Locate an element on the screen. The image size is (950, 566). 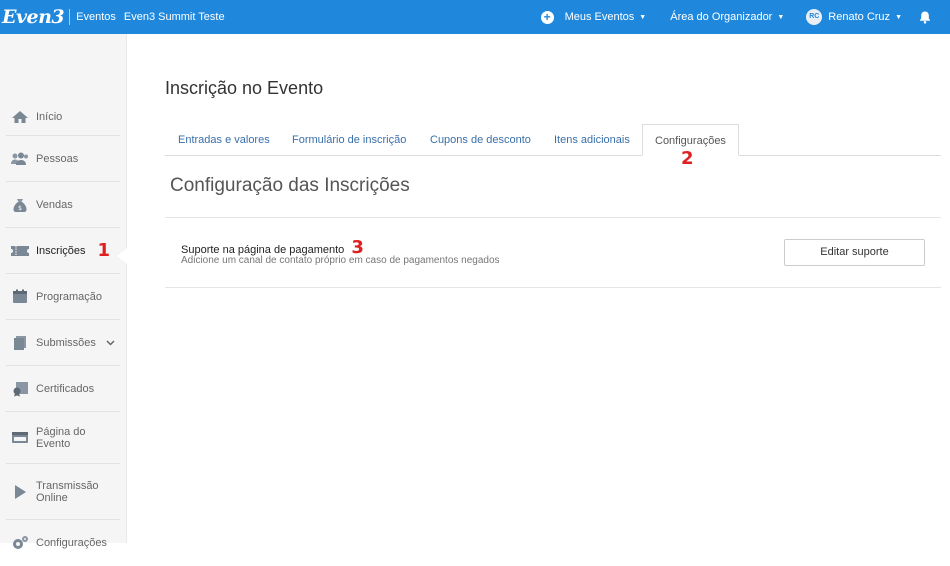
sidebar-item-label: Pessoas is located at coordinates (57, 158).